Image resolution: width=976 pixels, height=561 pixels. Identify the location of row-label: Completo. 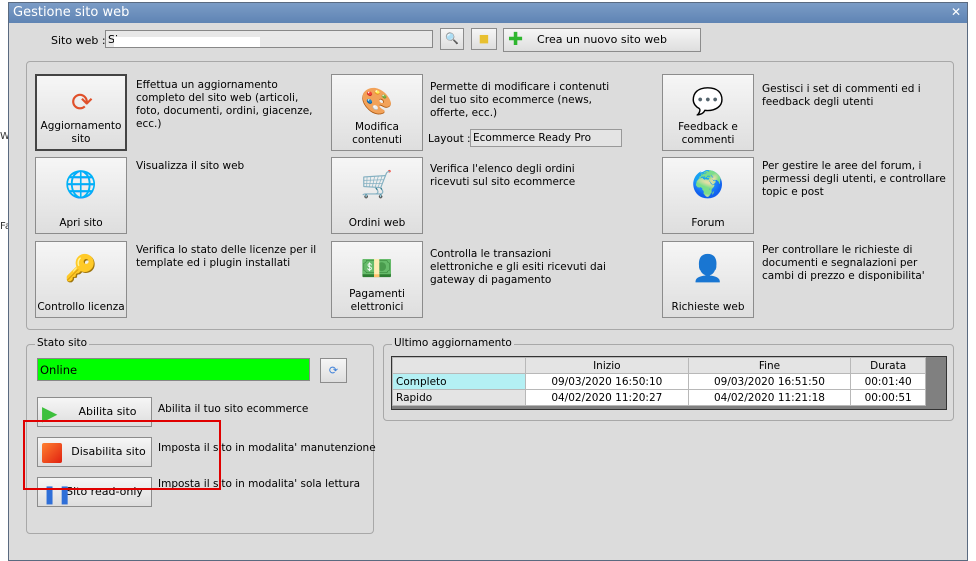
(459, 381).